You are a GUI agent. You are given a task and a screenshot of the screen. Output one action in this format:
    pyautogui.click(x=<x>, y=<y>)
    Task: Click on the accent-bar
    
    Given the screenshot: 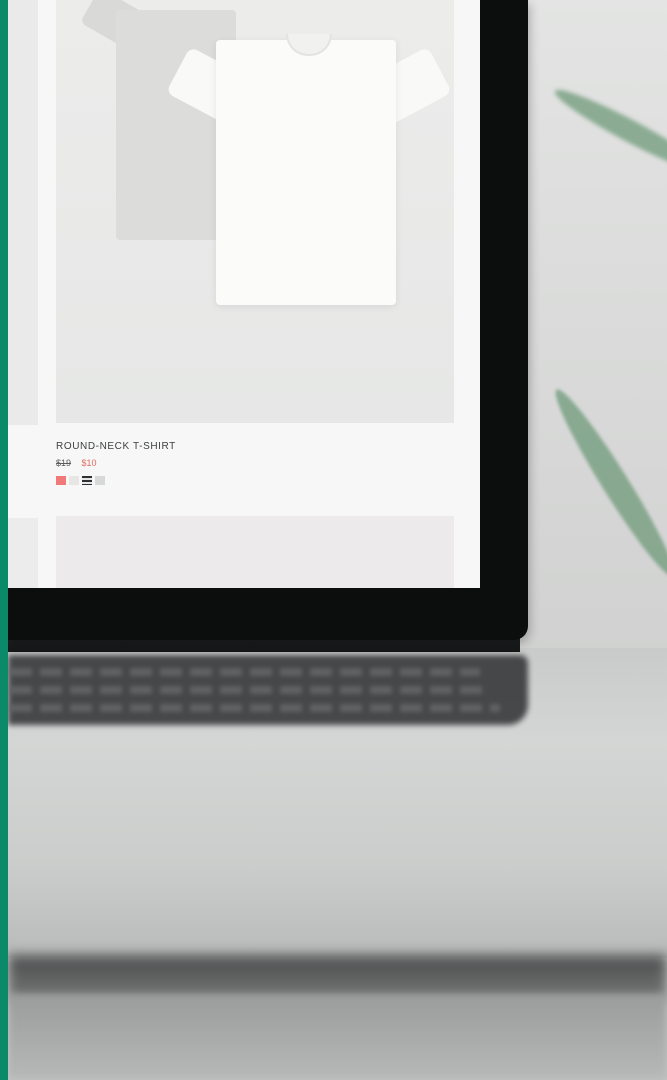 What is the action you would take?
    pyautogui.click(x=4, y=540)
    